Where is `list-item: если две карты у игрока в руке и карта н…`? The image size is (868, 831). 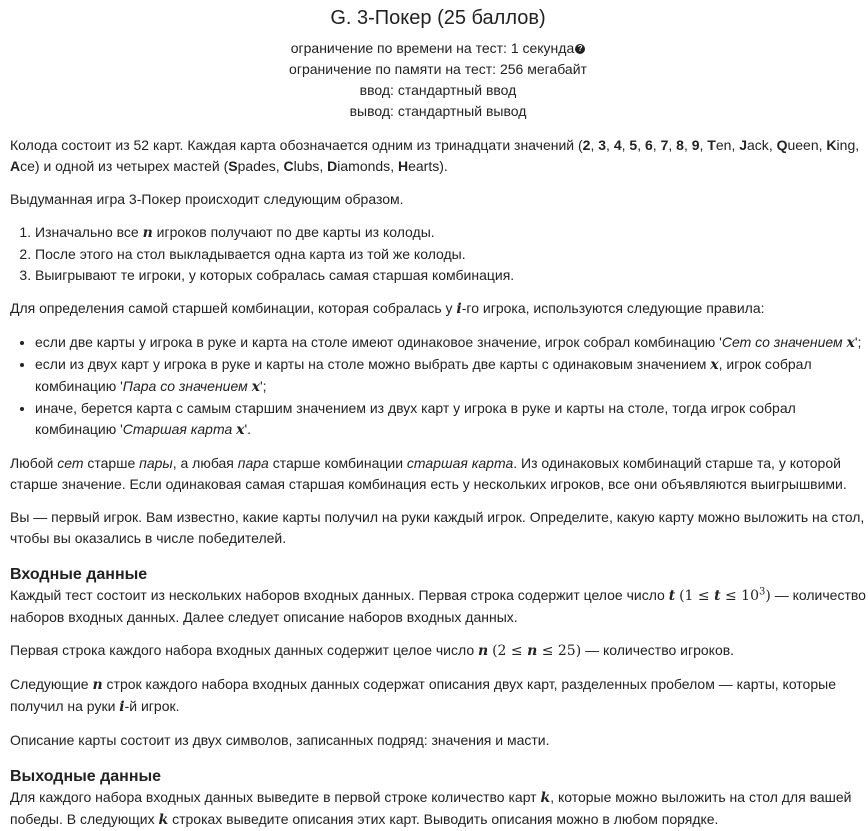 list-item: если две карты у игрока в руке и карта н… is located at coordinates (450, 343).